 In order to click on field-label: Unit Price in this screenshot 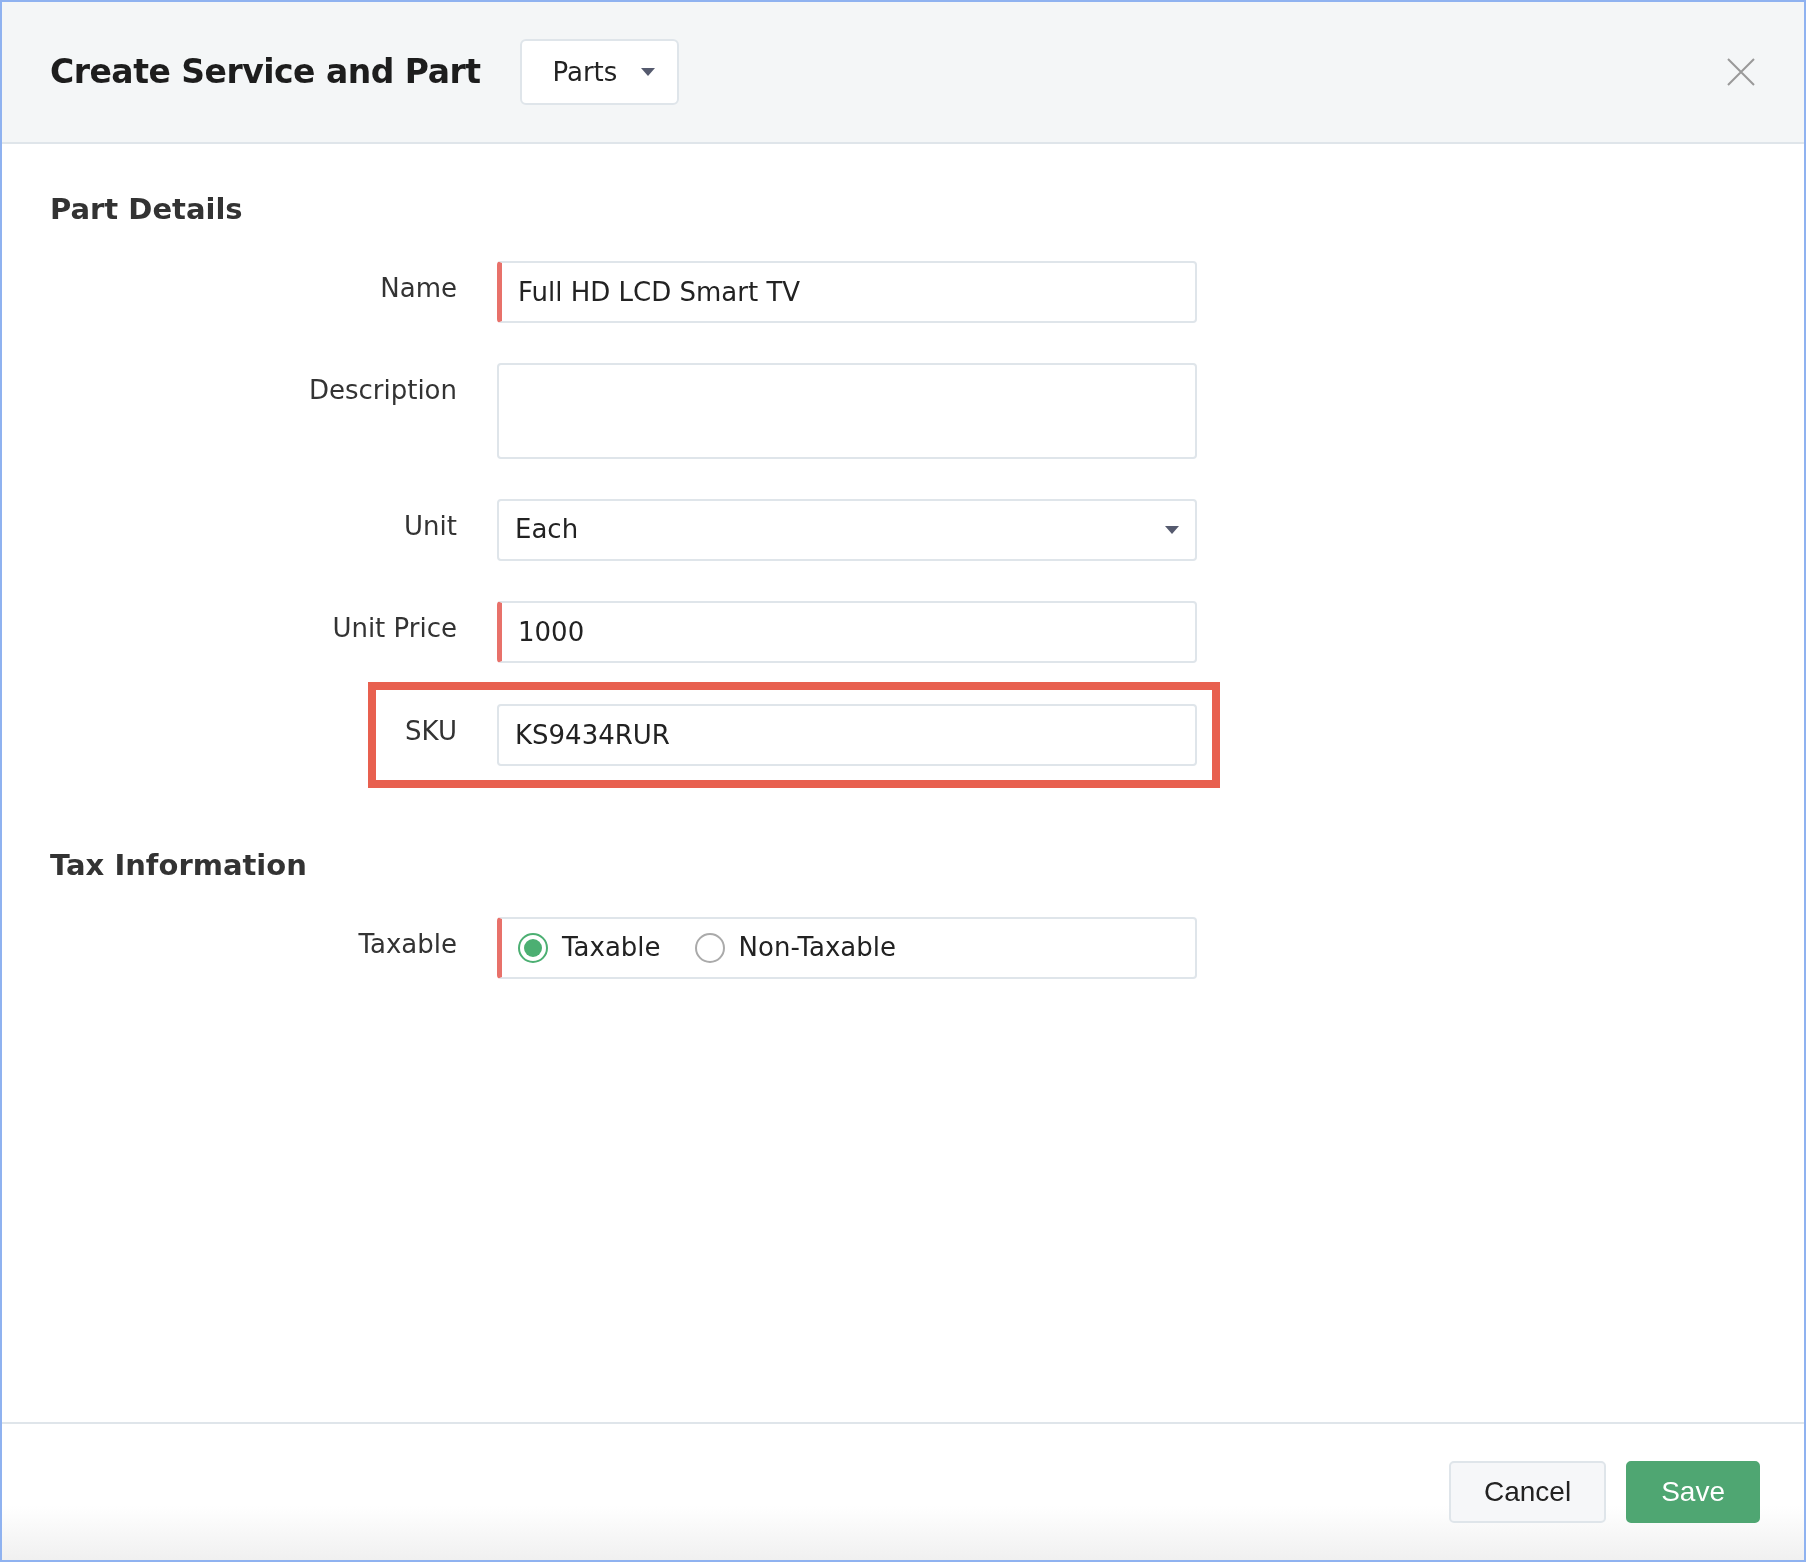, I will do `click(394, 628)`.